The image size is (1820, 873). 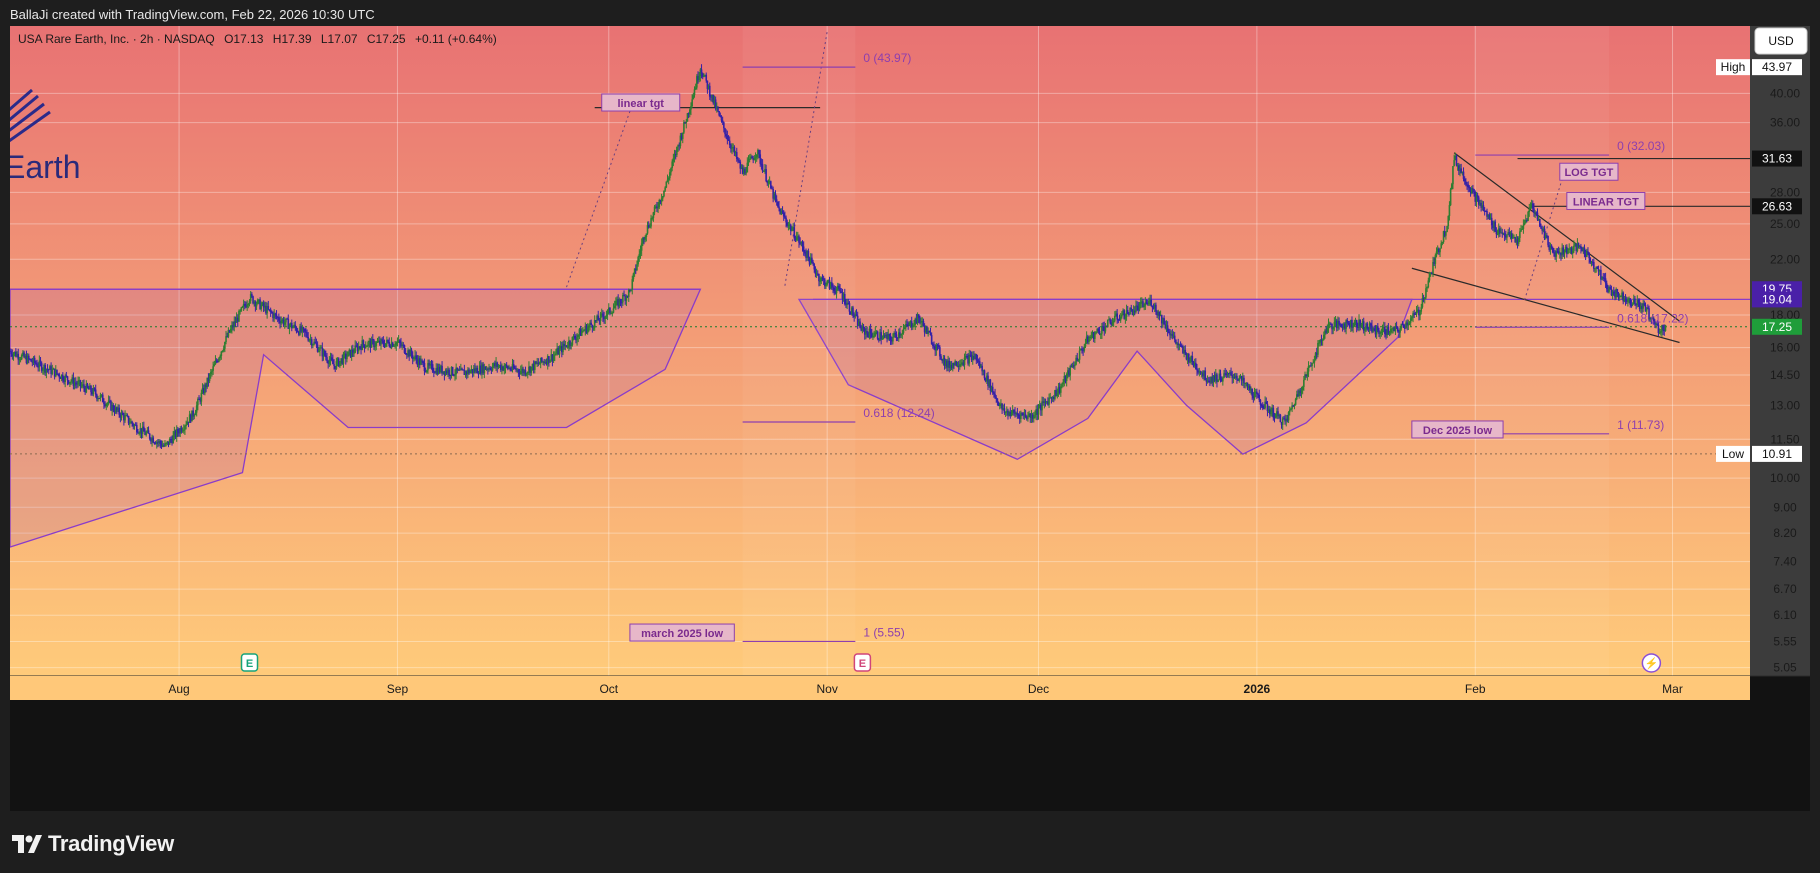 I want to click on low-stat-value: 10.91, so click(x=1777, y=454).